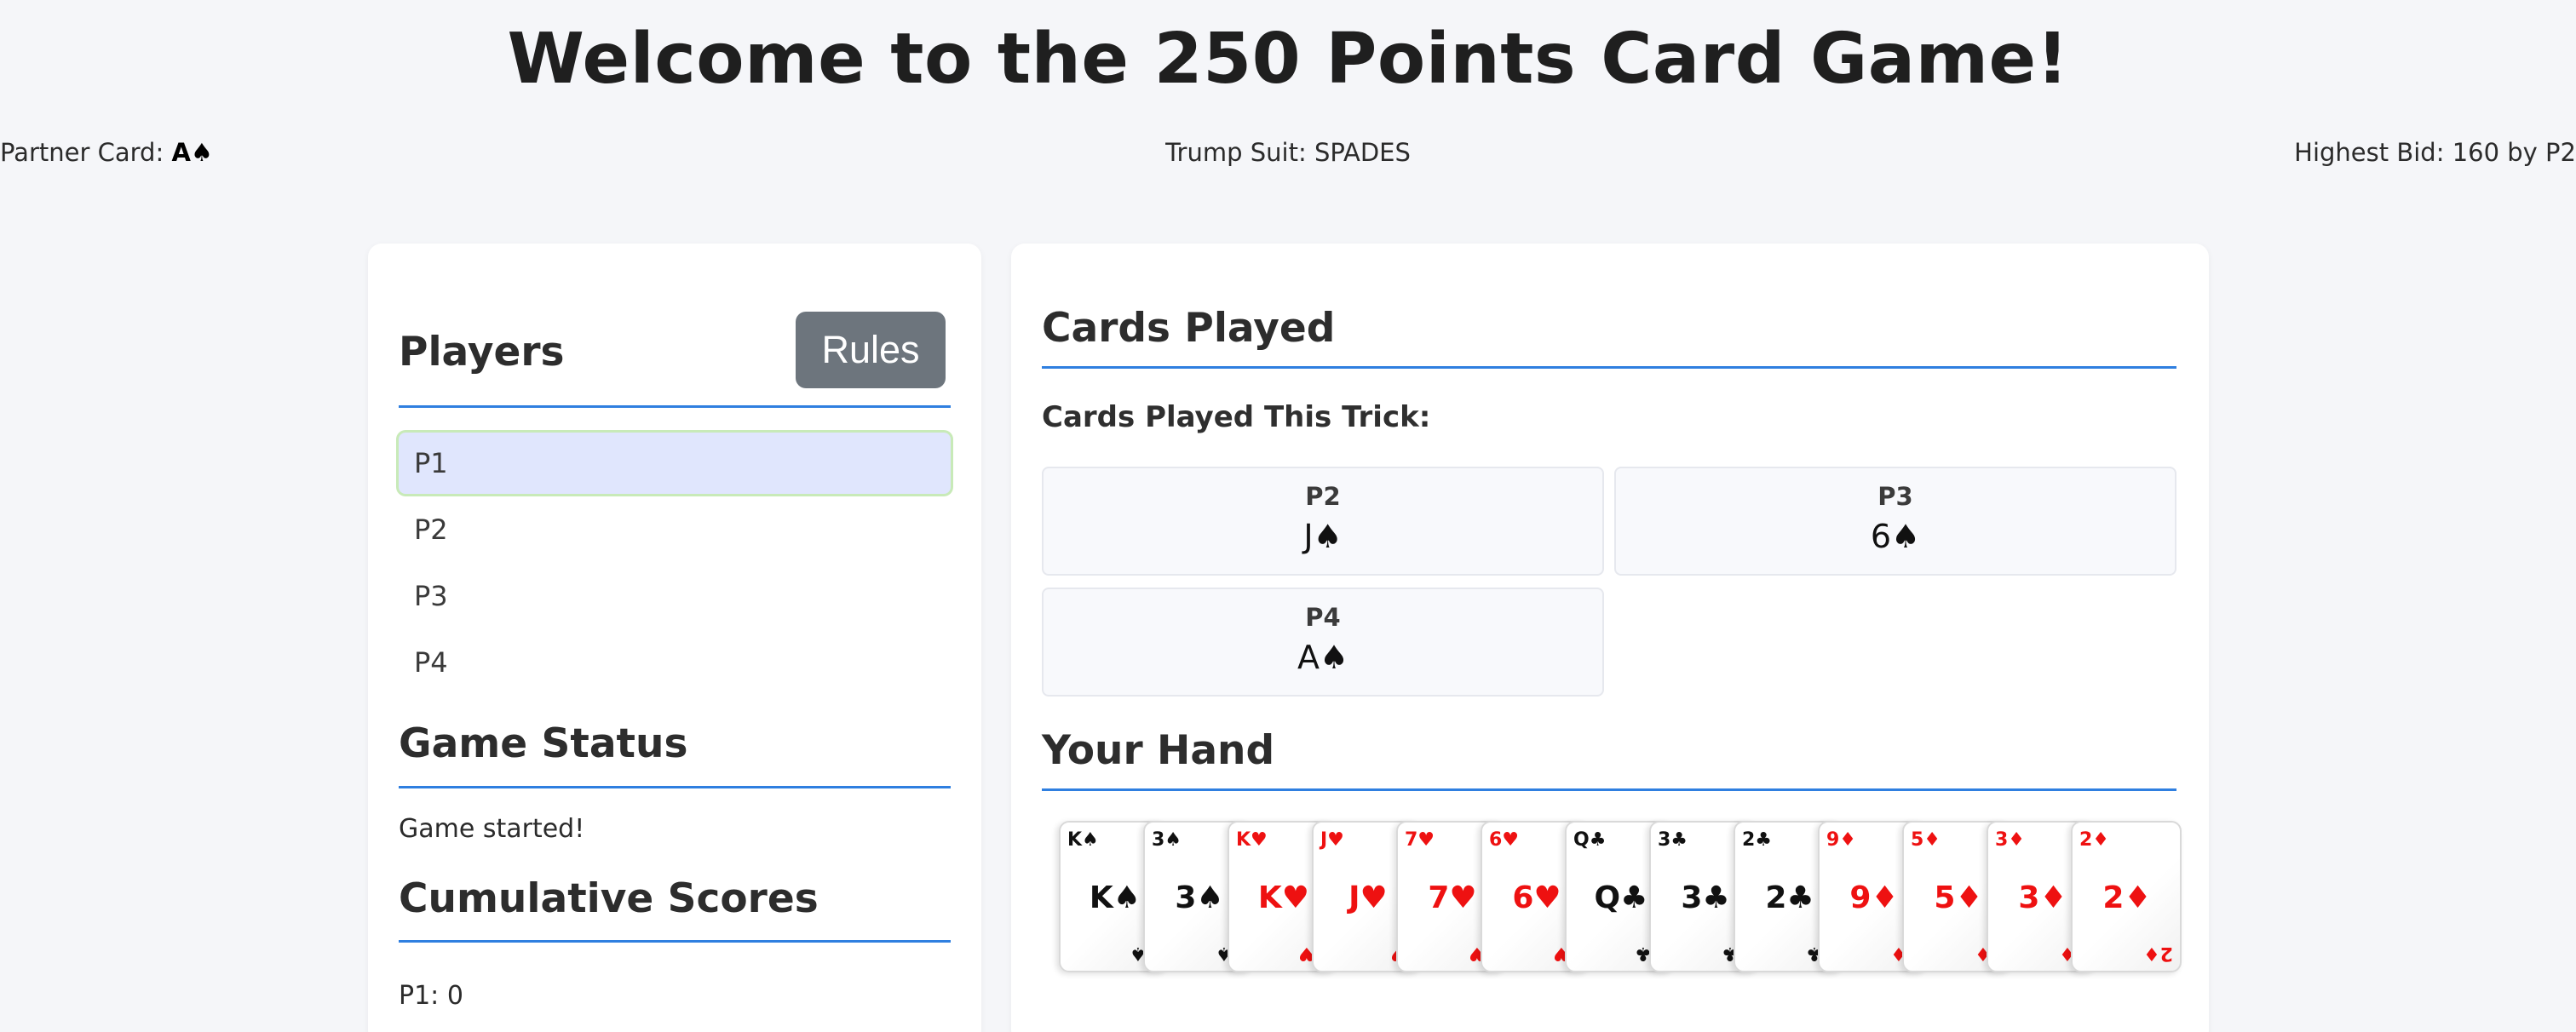 The image size is (2576, 1032). What do you see at coordinates (1420, 840) in the screenshot?
I see `card-label: 7♥` at bounding box center [1420, 840].